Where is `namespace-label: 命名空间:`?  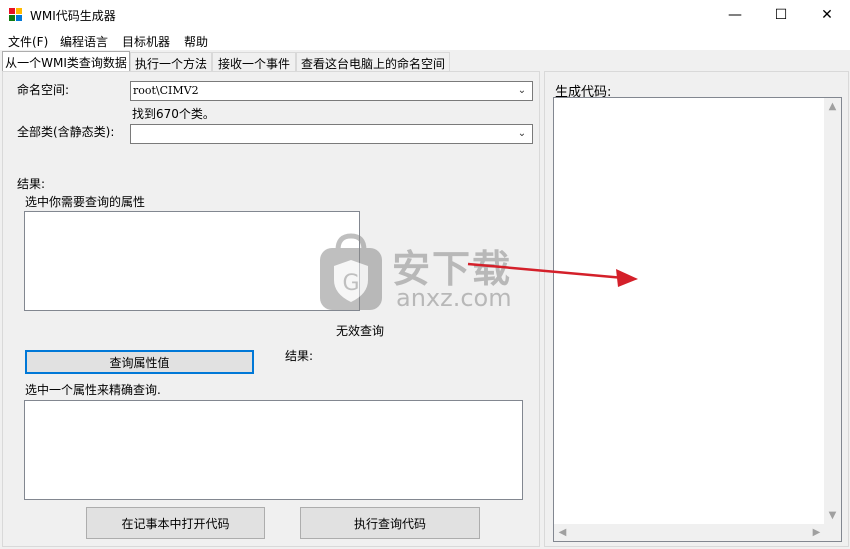
namespace-label: 命名空间: is located at coordinates (43, 90).